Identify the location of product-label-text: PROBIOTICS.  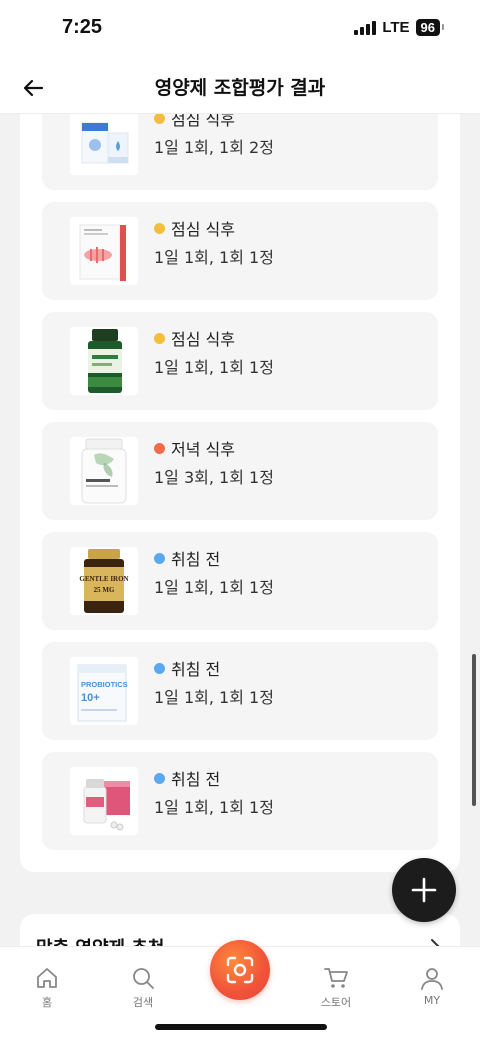
(104, 684).